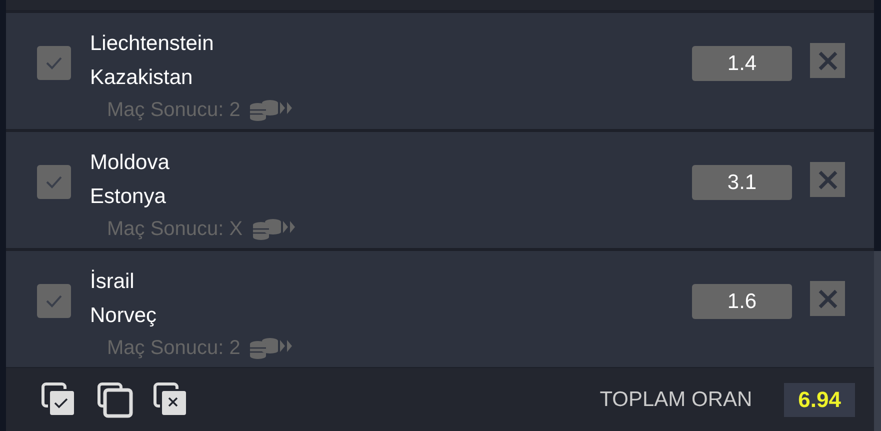 The width and height of the screenshot is (881, 431). Describe the element at coordinates (128, 197) in the screenshot. I see `team-name: Estonya` at that location.